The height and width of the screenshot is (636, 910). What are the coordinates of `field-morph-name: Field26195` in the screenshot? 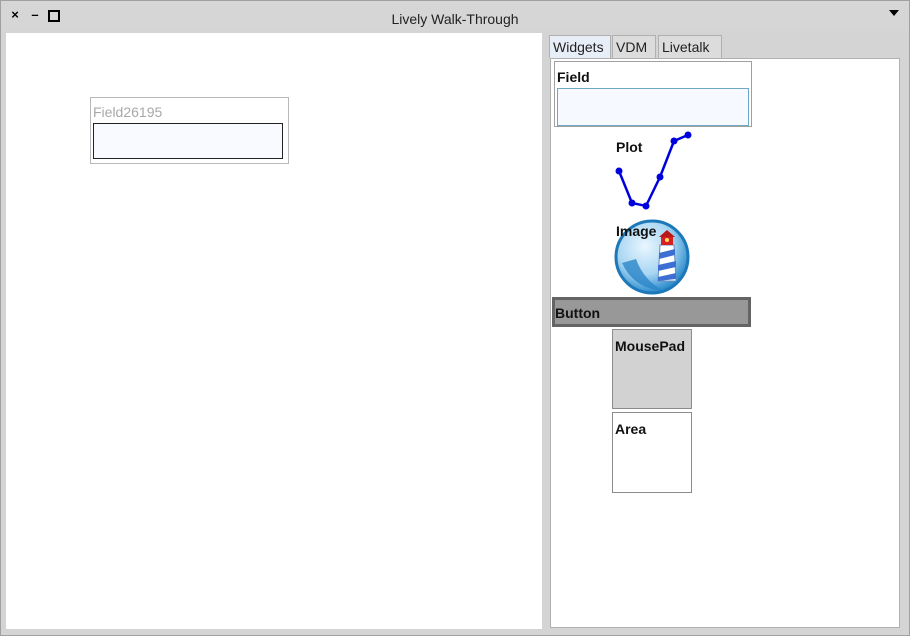 It's located at (128, 112).